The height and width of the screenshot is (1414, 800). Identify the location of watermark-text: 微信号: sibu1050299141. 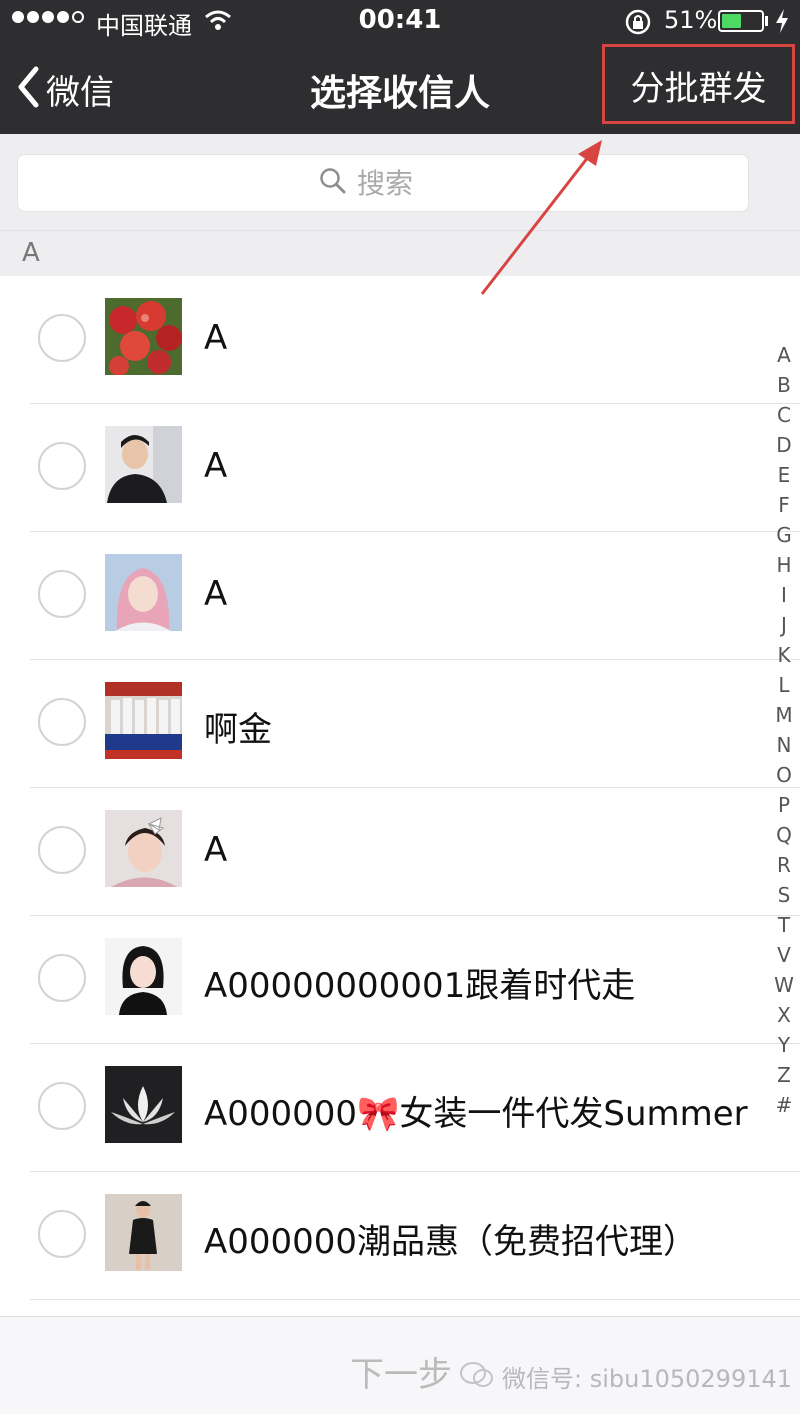
(647, 1379).